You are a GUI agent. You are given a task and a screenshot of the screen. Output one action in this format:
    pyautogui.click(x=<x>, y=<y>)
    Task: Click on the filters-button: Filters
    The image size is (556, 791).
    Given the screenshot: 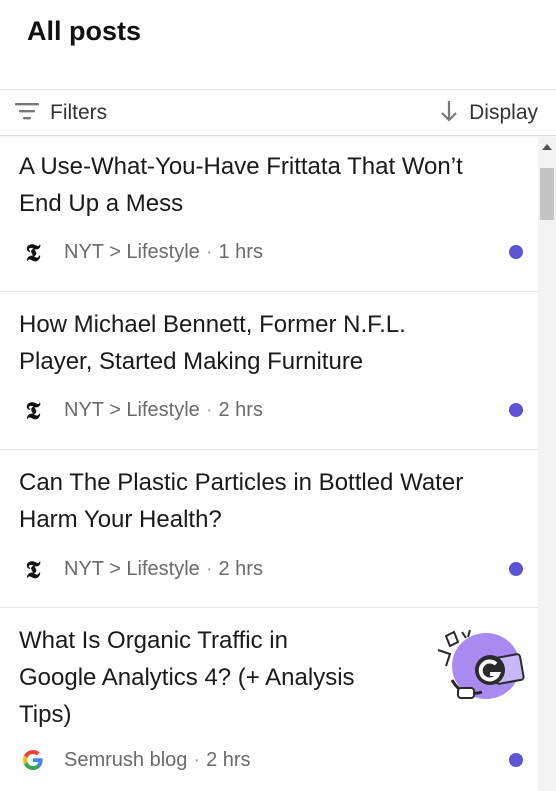 What is the action you would take?
    pyautogui.click(x=60, y=113)
    